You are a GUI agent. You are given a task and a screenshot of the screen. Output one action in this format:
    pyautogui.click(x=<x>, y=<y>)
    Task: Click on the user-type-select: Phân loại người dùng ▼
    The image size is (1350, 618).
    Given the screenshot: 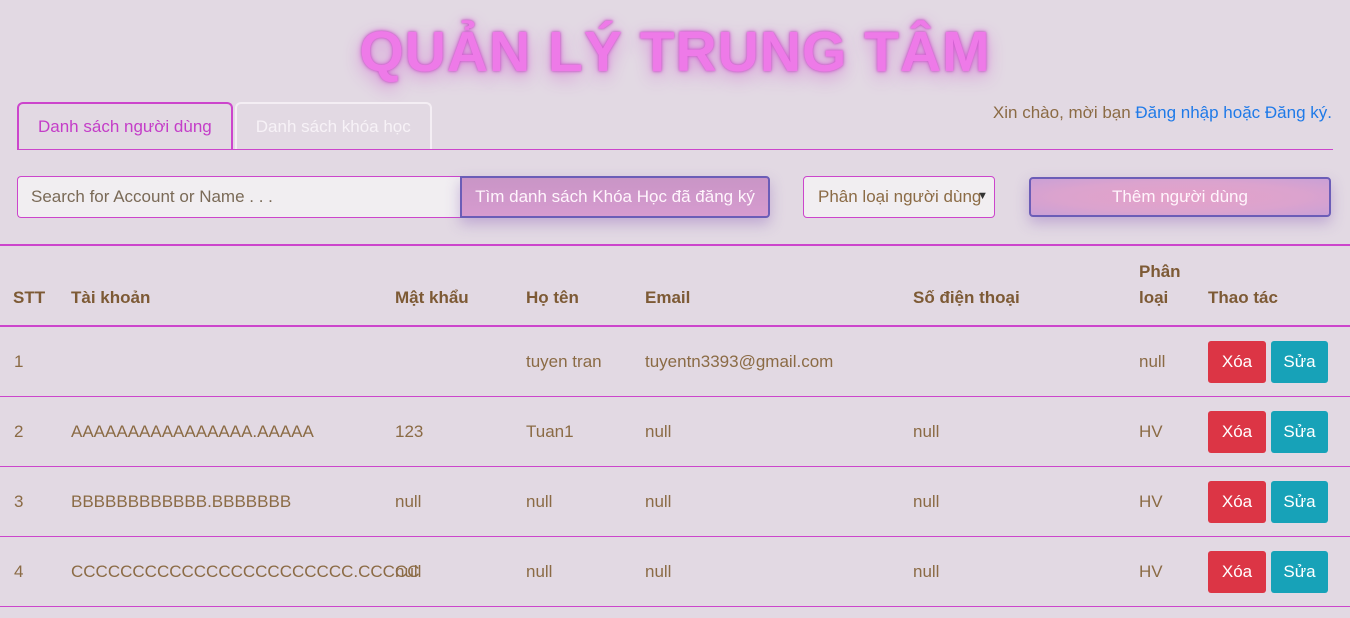 What is the action you would take?
    pyautogui.click(x=899, y=197)
    